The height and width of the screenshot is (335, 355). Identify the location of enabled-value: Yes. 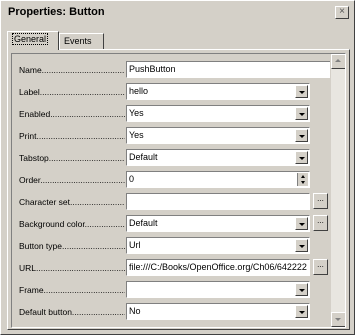
(136, 113).